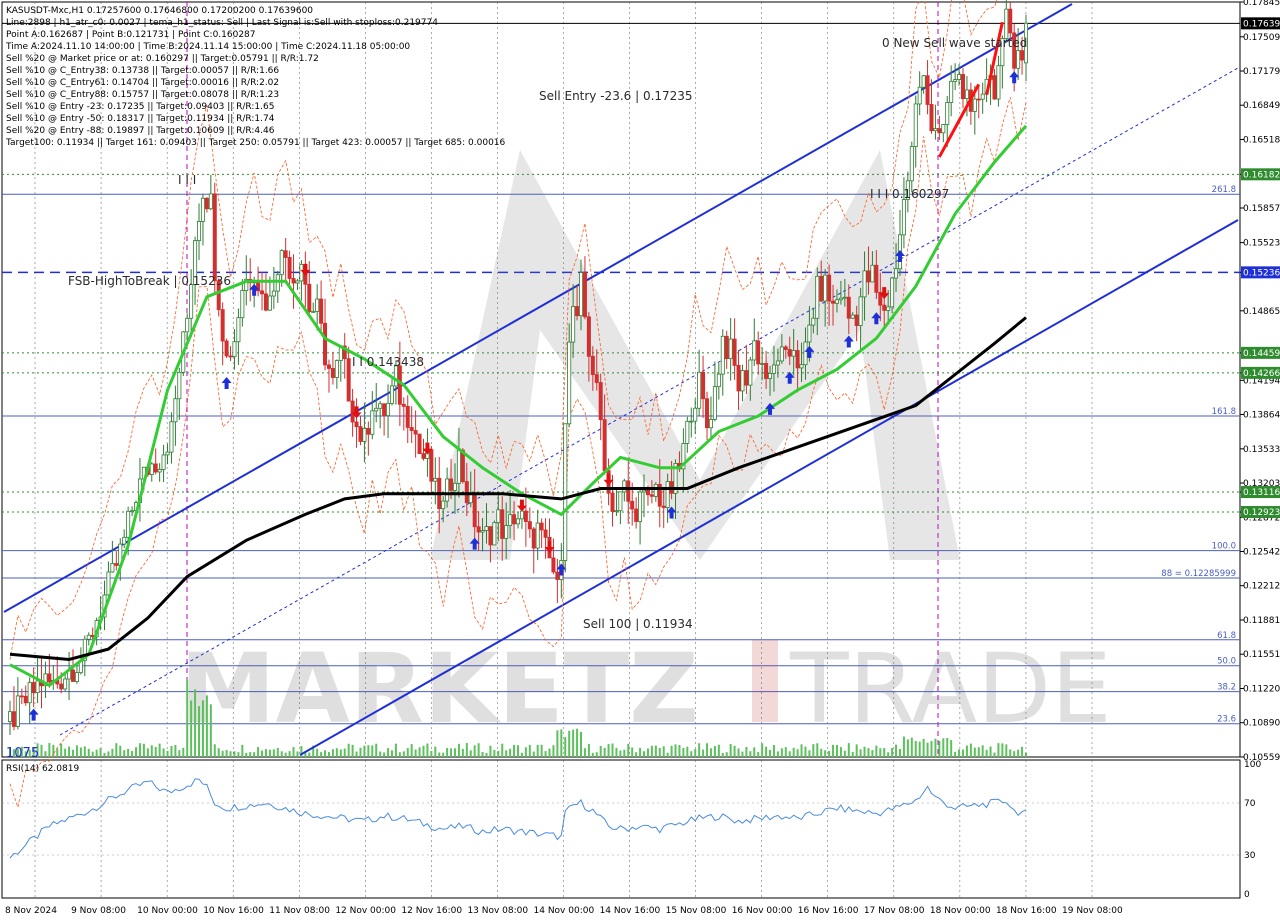 The image size is (1280, 920). What do you see at coordinates (42, 769) in the screenshot?
I see `rsi-label: RSI(14) 62.0819` at bounding box center [42, 769].